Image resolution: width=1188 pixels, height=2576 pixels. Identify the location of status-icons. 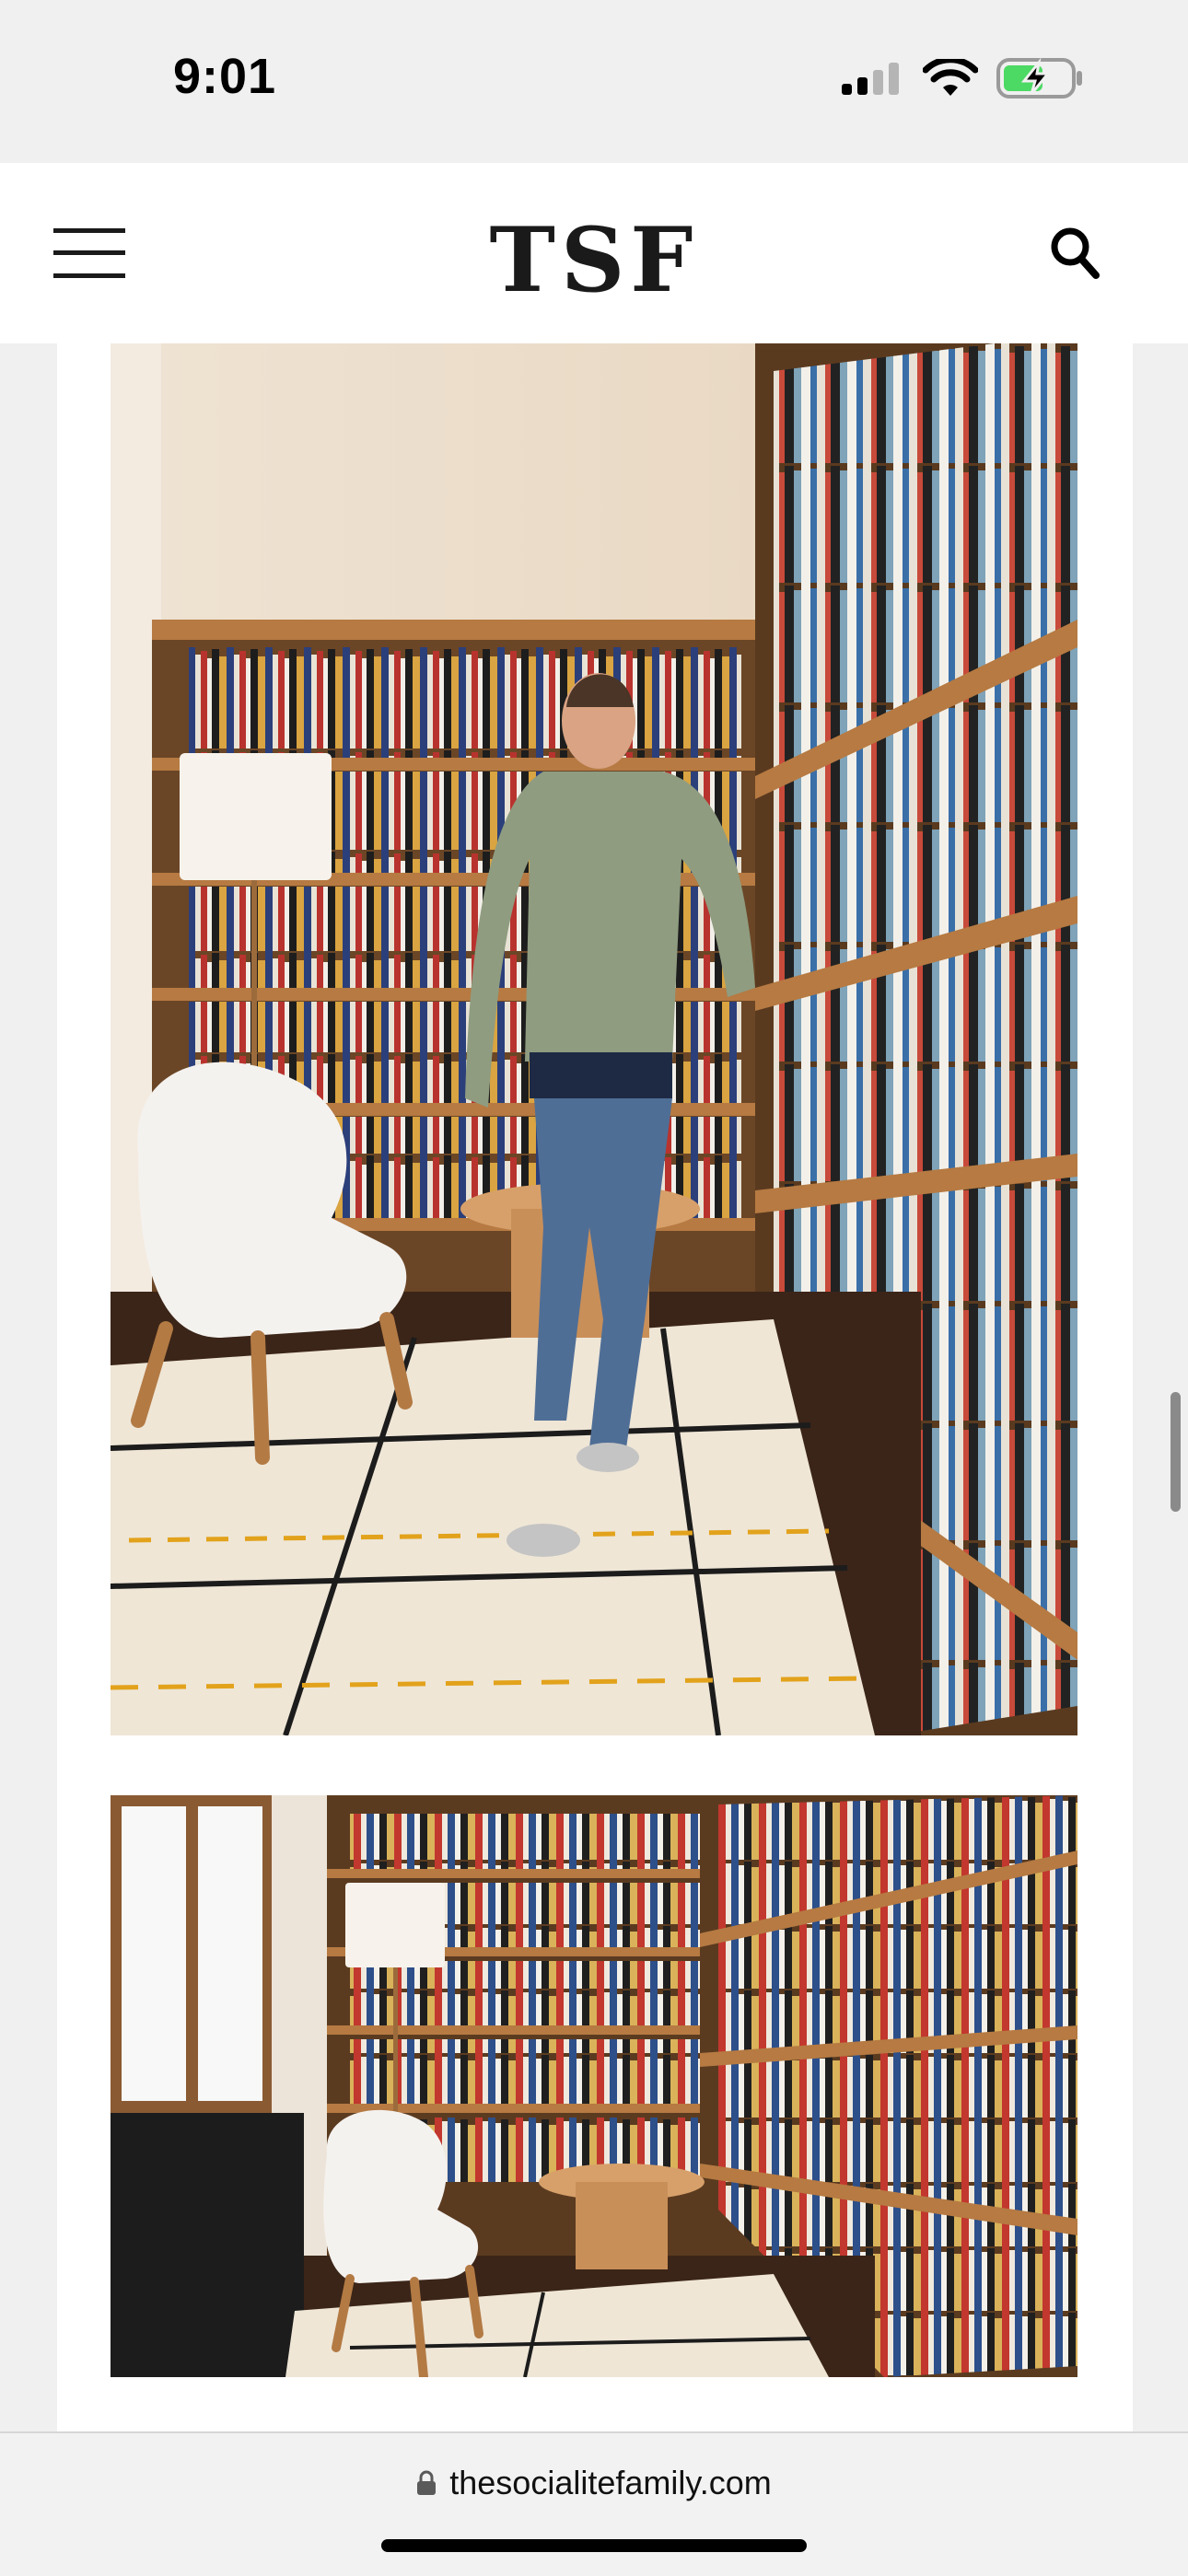
(962, 78).